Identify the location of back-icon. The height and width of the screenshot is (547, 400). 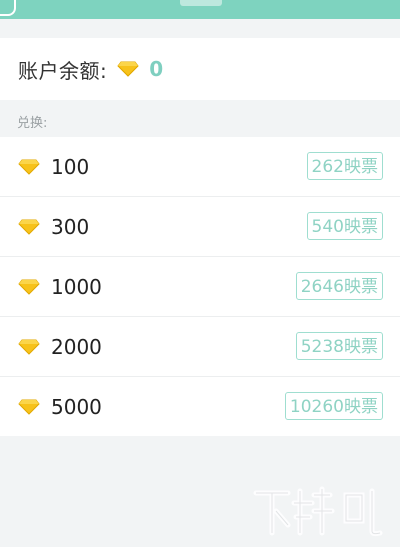
(8, 8).